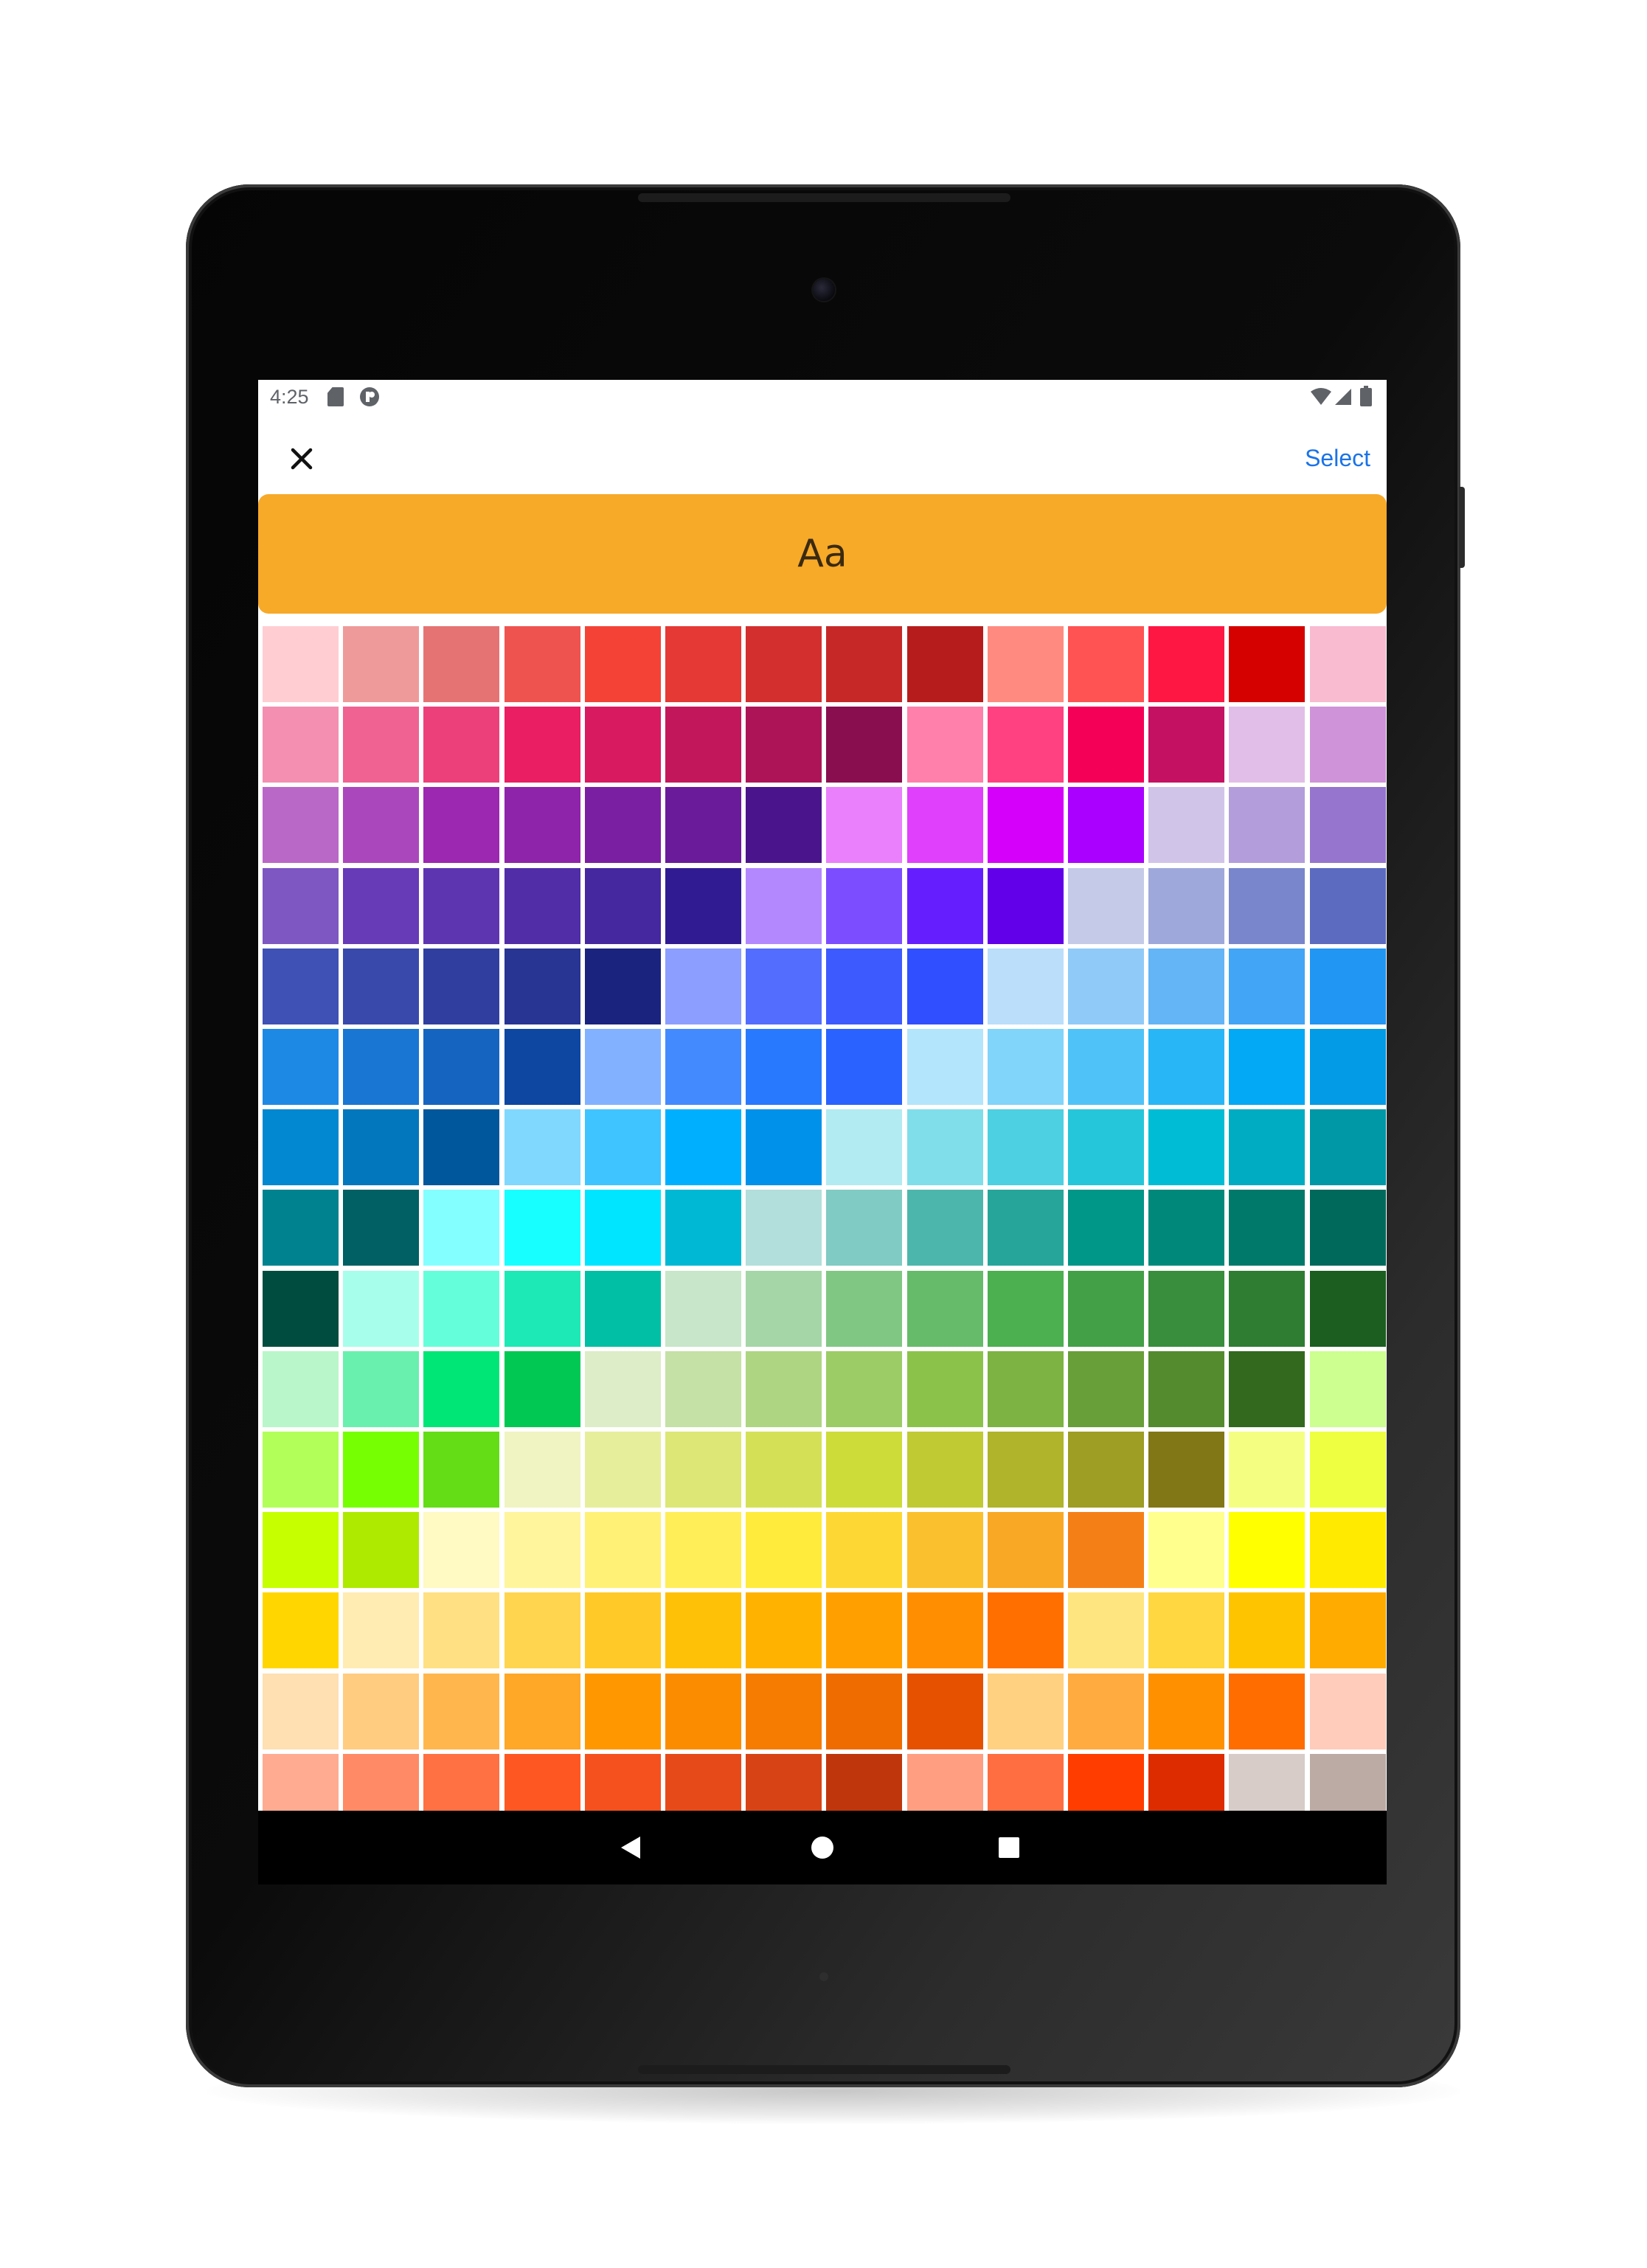  Describe the element at coordinates (822, 1848) in the screenshot. I see `home-icon` at that location.